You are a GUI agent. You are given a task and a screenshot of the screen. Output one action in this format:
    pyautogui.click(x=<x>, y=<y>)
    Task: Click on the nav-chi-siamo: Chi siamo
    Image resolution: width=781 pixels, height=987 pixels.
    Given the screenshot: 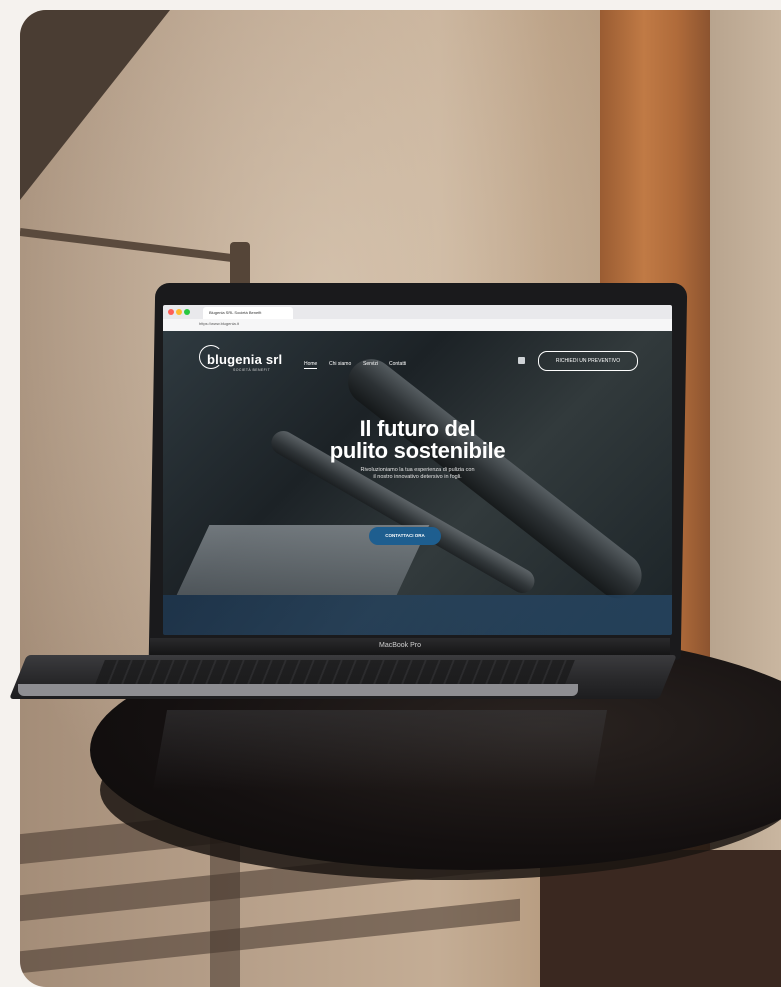 What is the action you would take?
    pyautogui.click(x=340, y=364)
    